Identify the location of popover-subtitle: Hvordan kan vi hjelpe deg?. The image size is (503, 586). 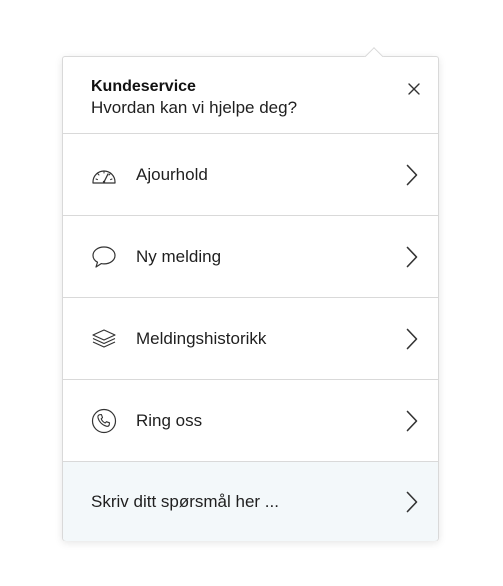
(194, 107).